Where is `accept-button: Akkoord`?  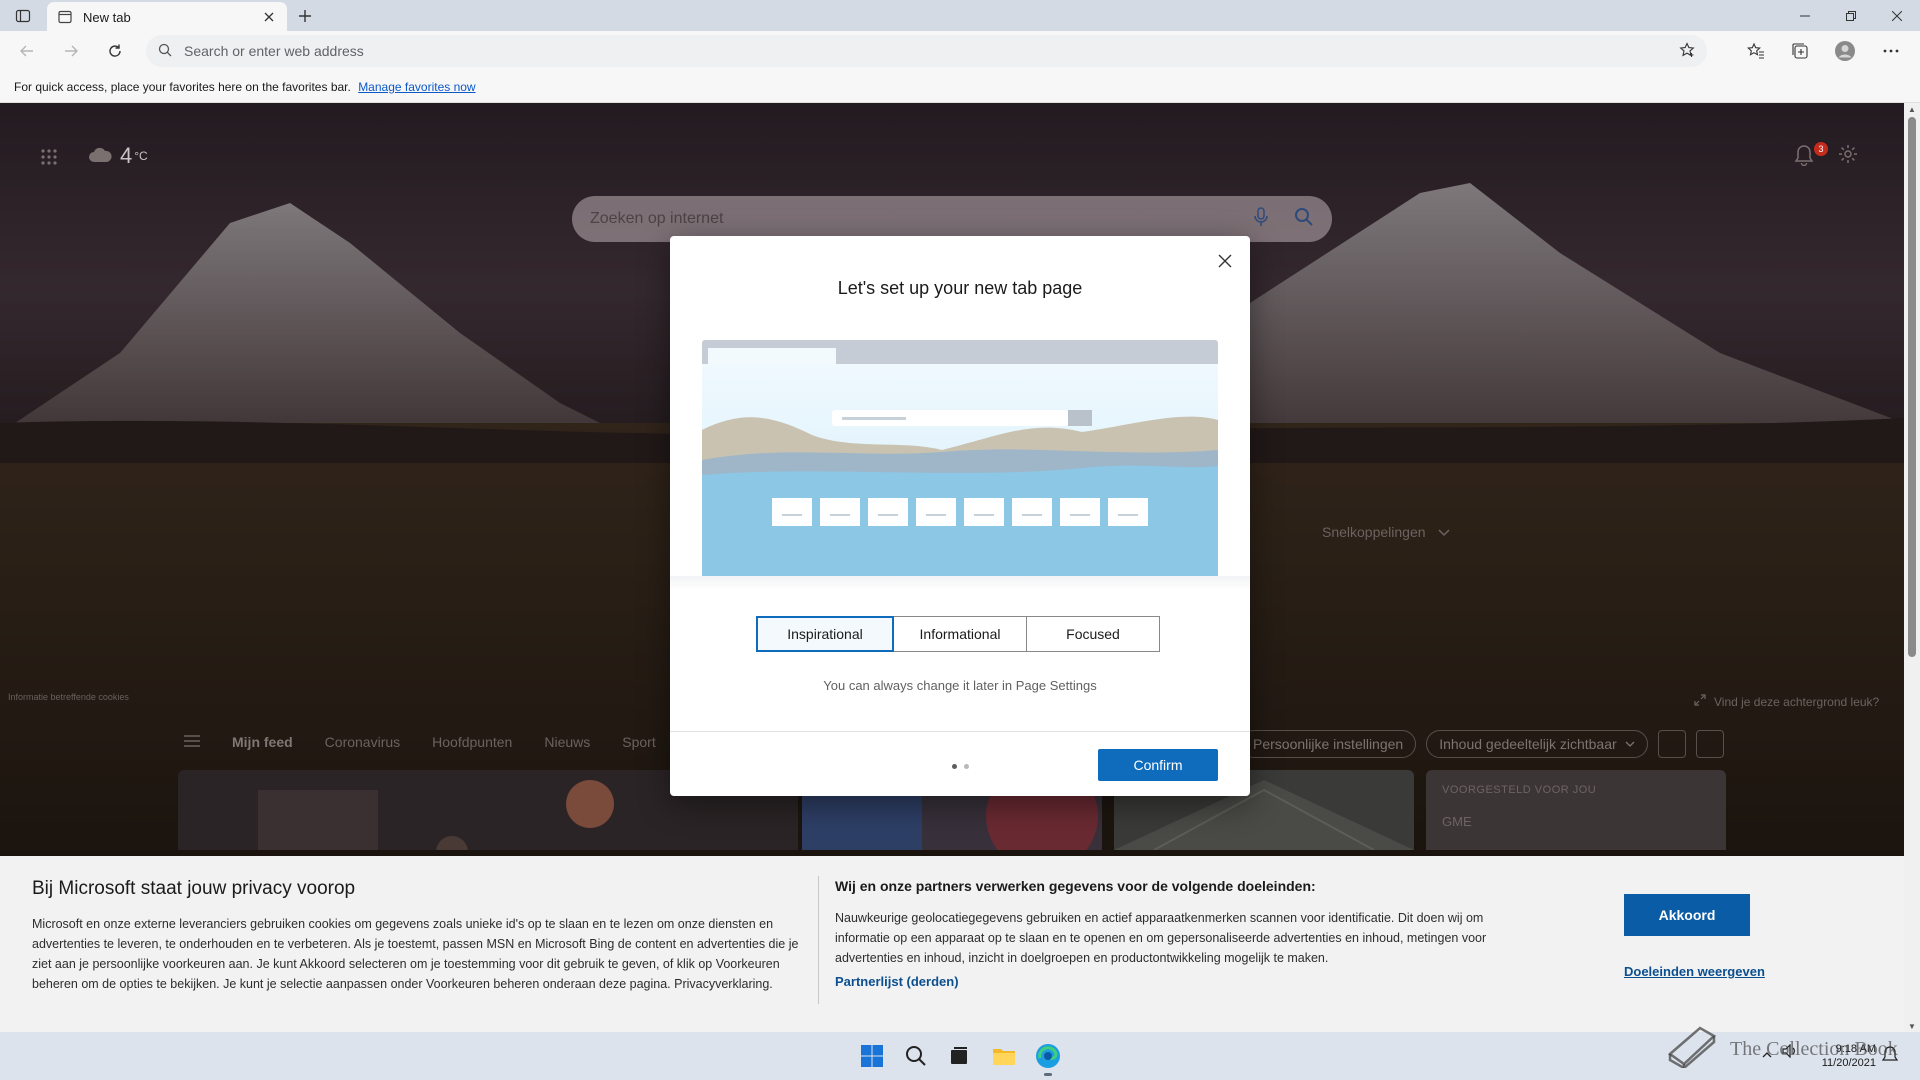
accept-button: Akkoord is located at coordinates (1687, 915).